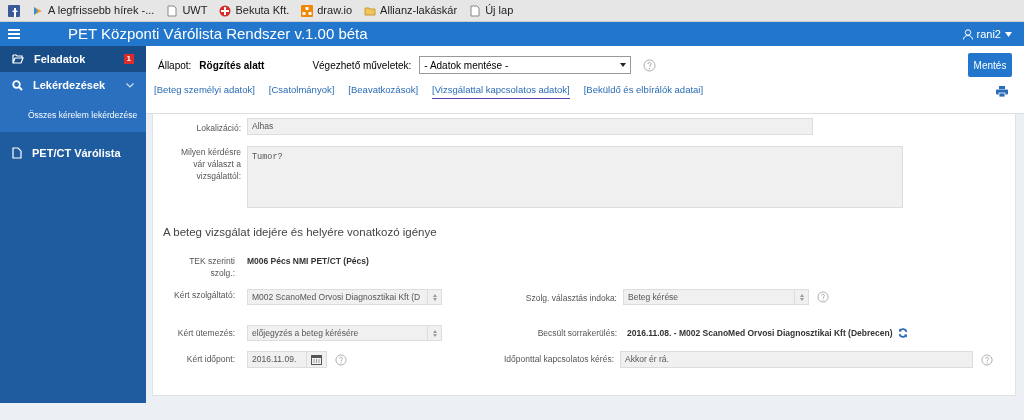 The width and height of the screenshot is (1024, 420). Describe the element at coordinates (491, 10) in the screenshot. I see `bookmark-link: Új lap` at that location.